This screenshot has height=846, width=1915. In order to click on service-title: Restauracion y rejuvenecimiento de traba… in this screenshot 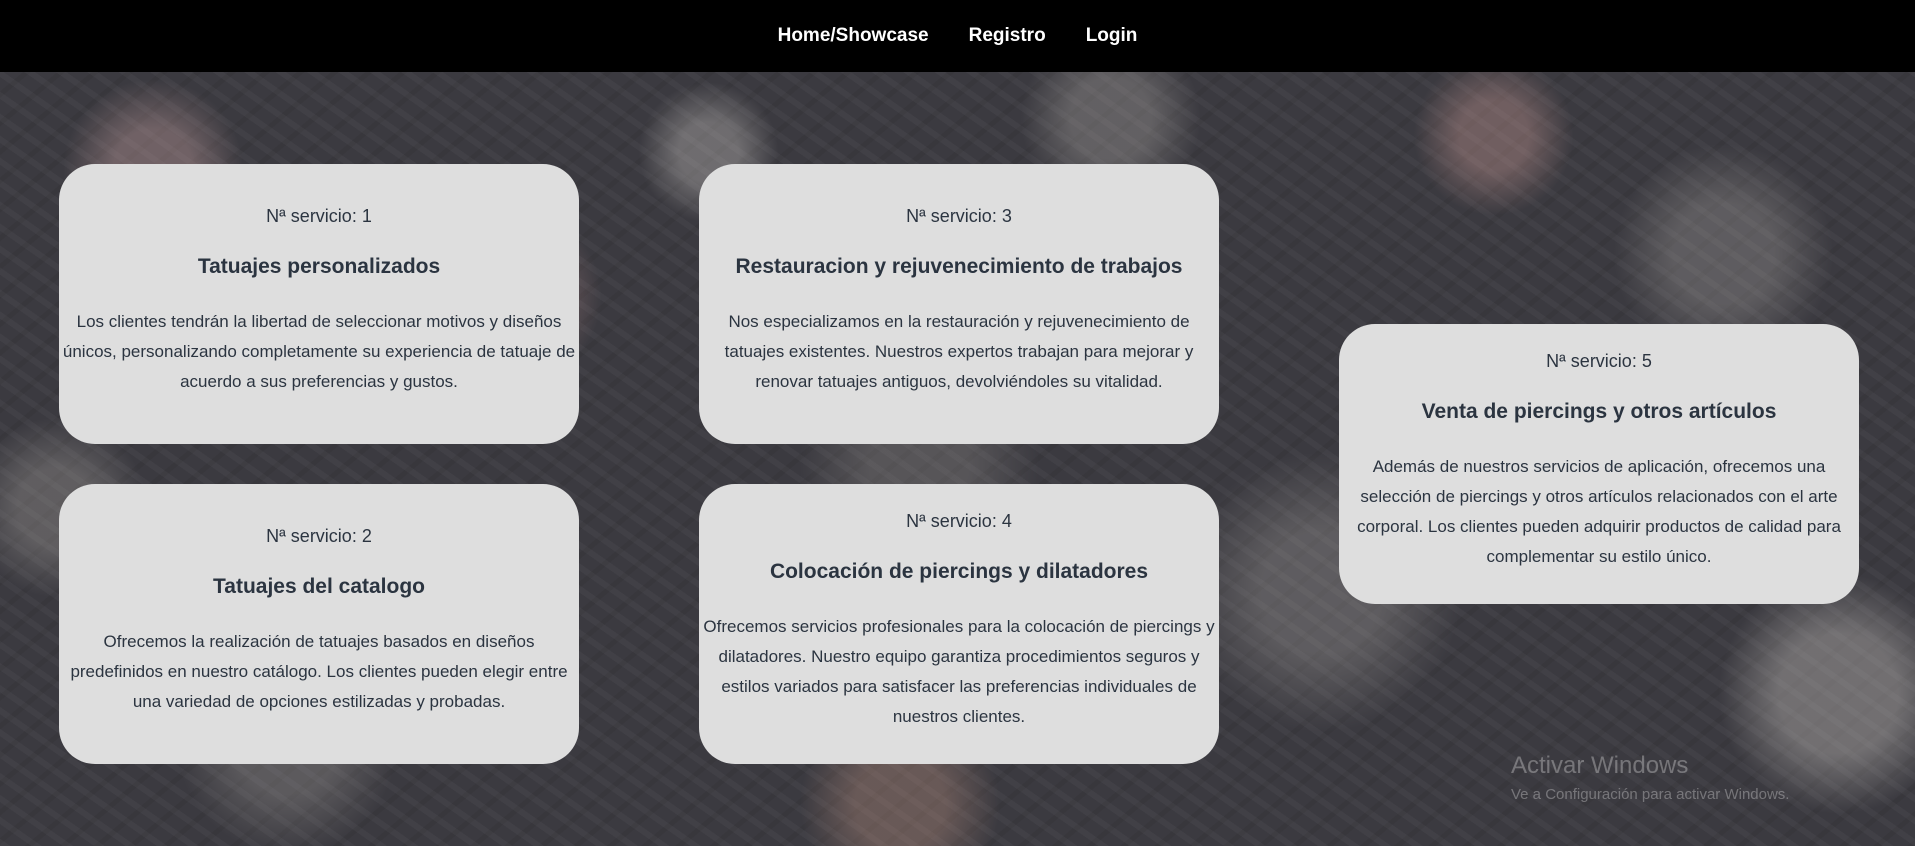, I will do `click(959, 266)`.